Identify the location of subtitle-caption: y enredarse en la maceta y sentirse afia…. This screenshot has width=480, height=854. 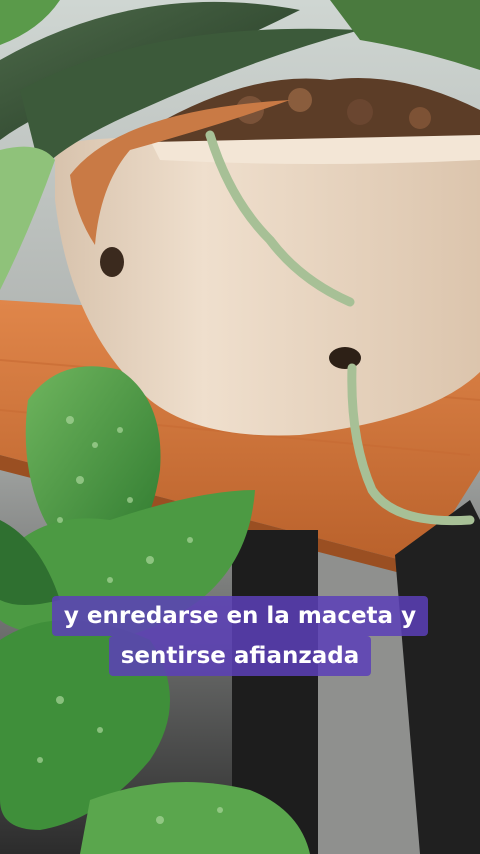
(240, 636).